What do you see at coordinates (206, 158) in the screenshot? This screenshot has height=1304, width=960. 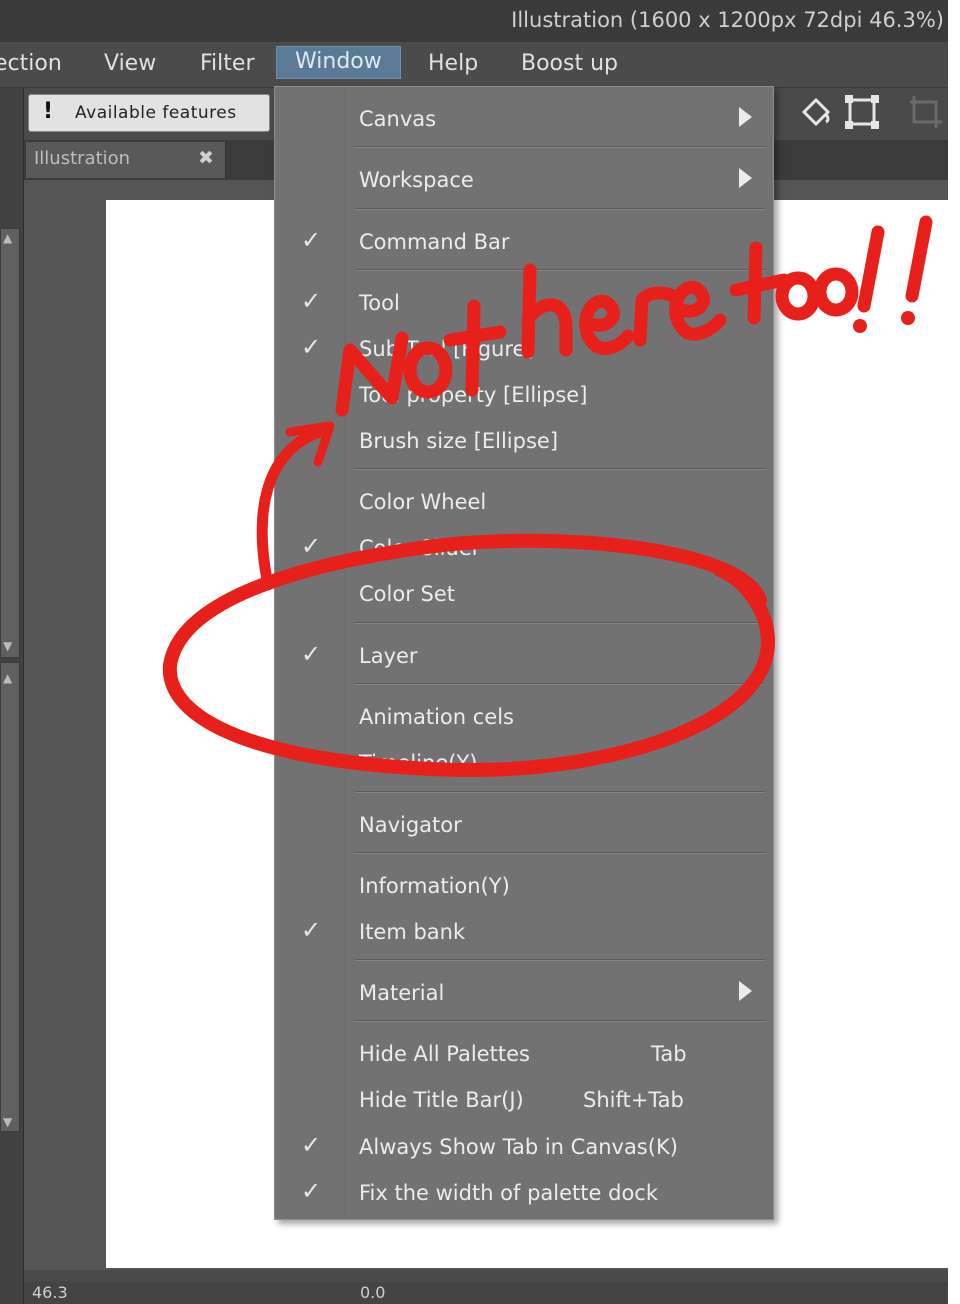 I see `close-icon: ✖` at bounding box center [206, 158].